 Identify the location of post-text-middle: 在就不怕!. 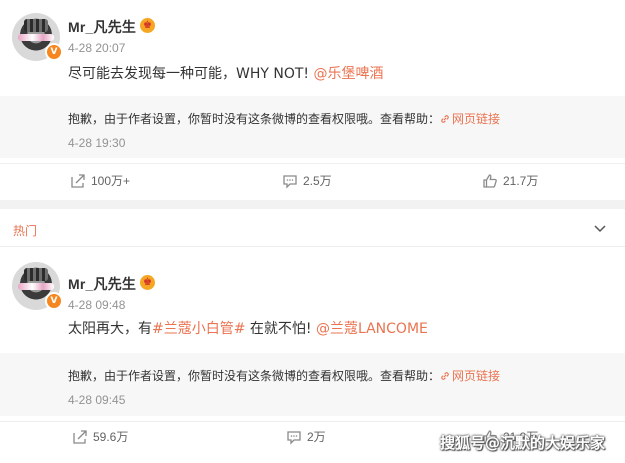
(280, 329).